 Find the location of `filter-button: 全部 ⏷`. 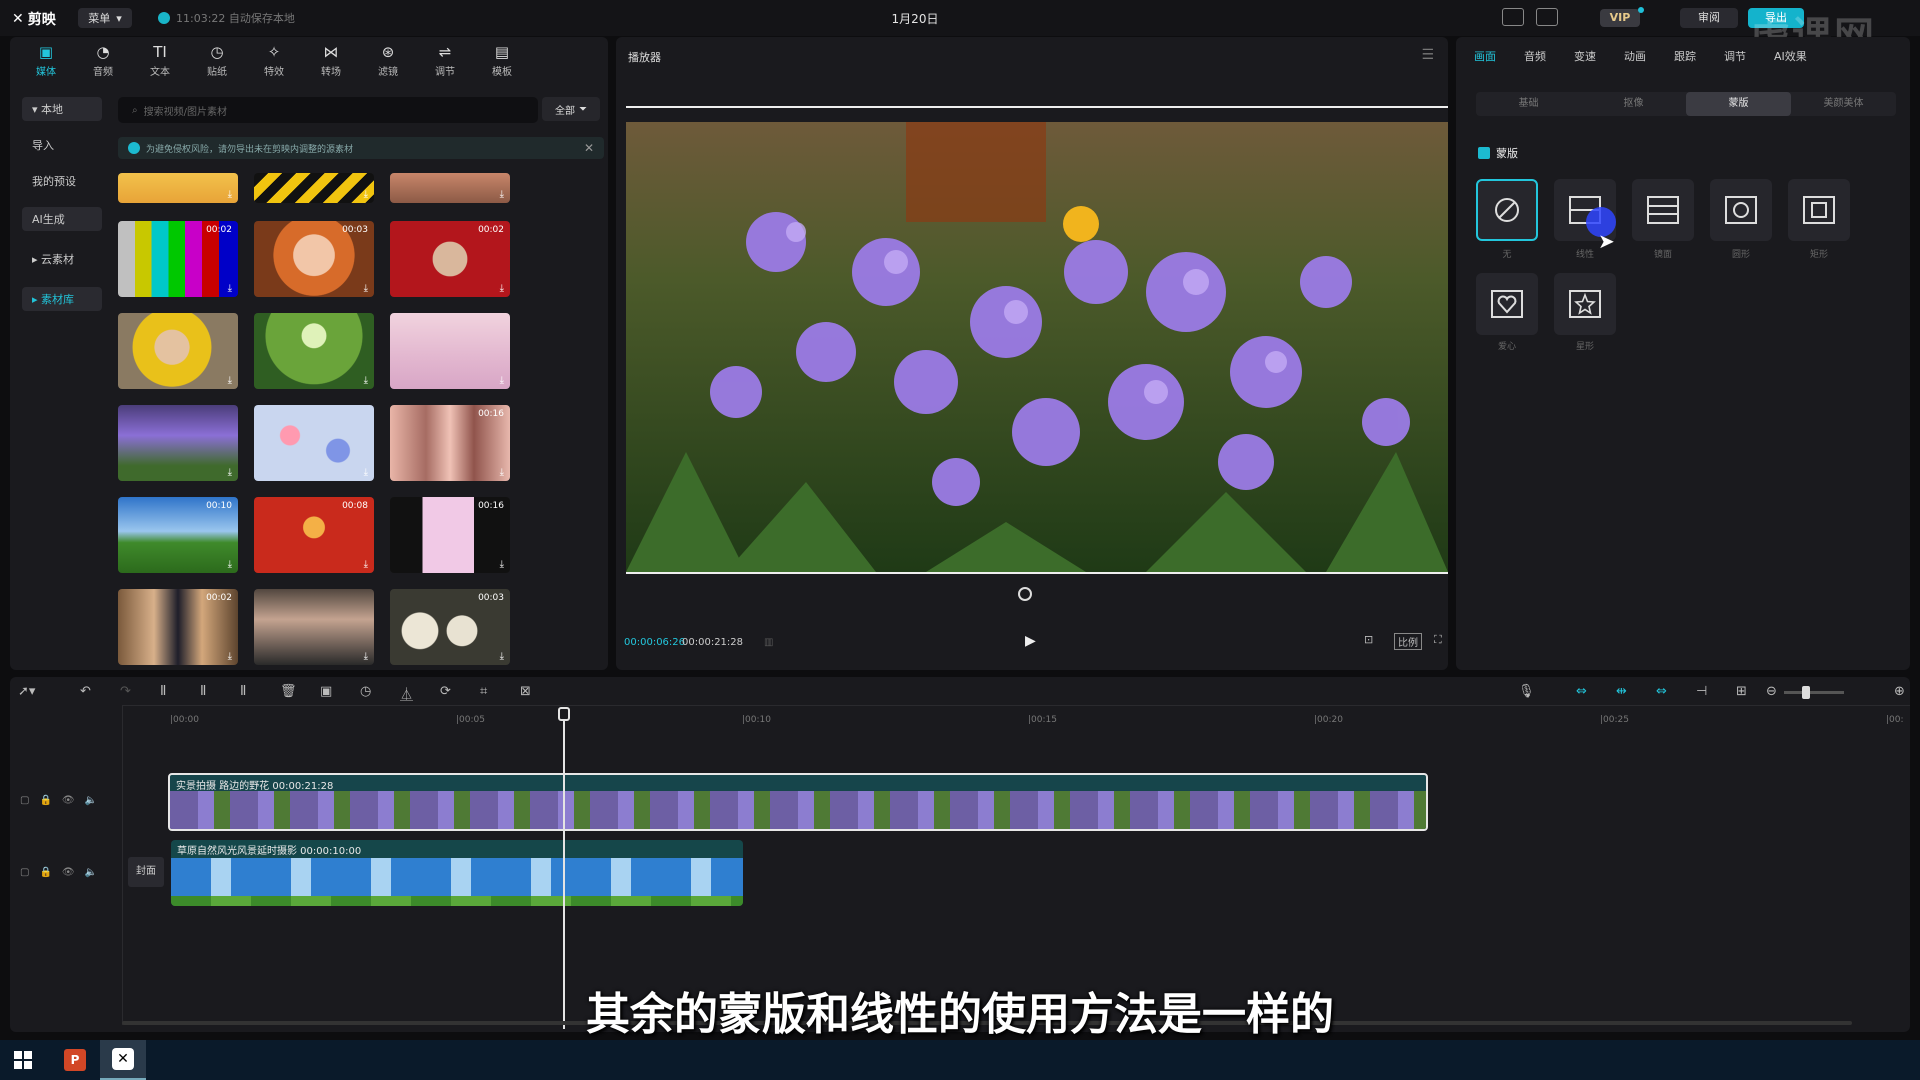

filter-button: 全部 ⏷ is located at coordinates (571, 109).